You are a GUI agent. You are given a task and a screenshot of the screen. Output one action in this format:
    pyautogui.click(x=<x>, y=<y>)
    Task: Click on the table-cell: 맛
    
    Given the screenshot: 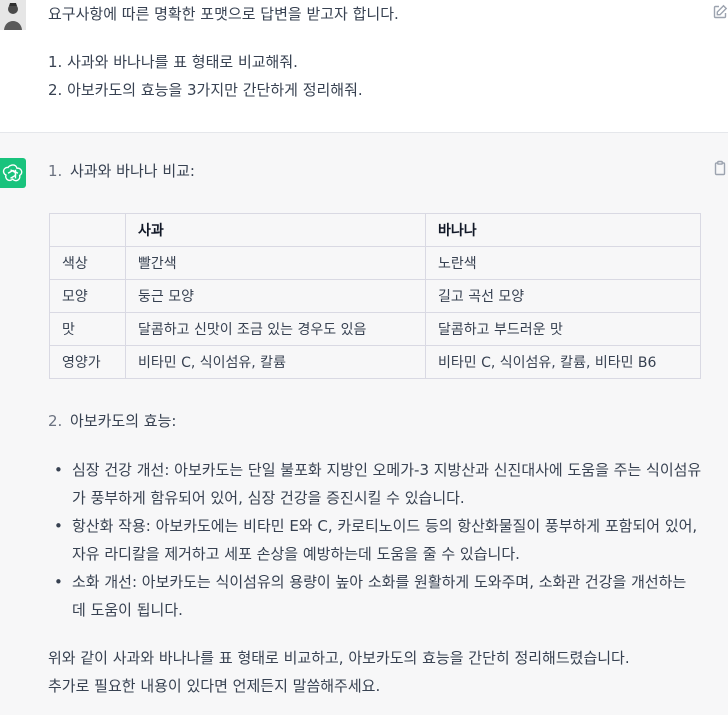 What is the action you would take?
    pyautogui.click(x=87, y=329)
    